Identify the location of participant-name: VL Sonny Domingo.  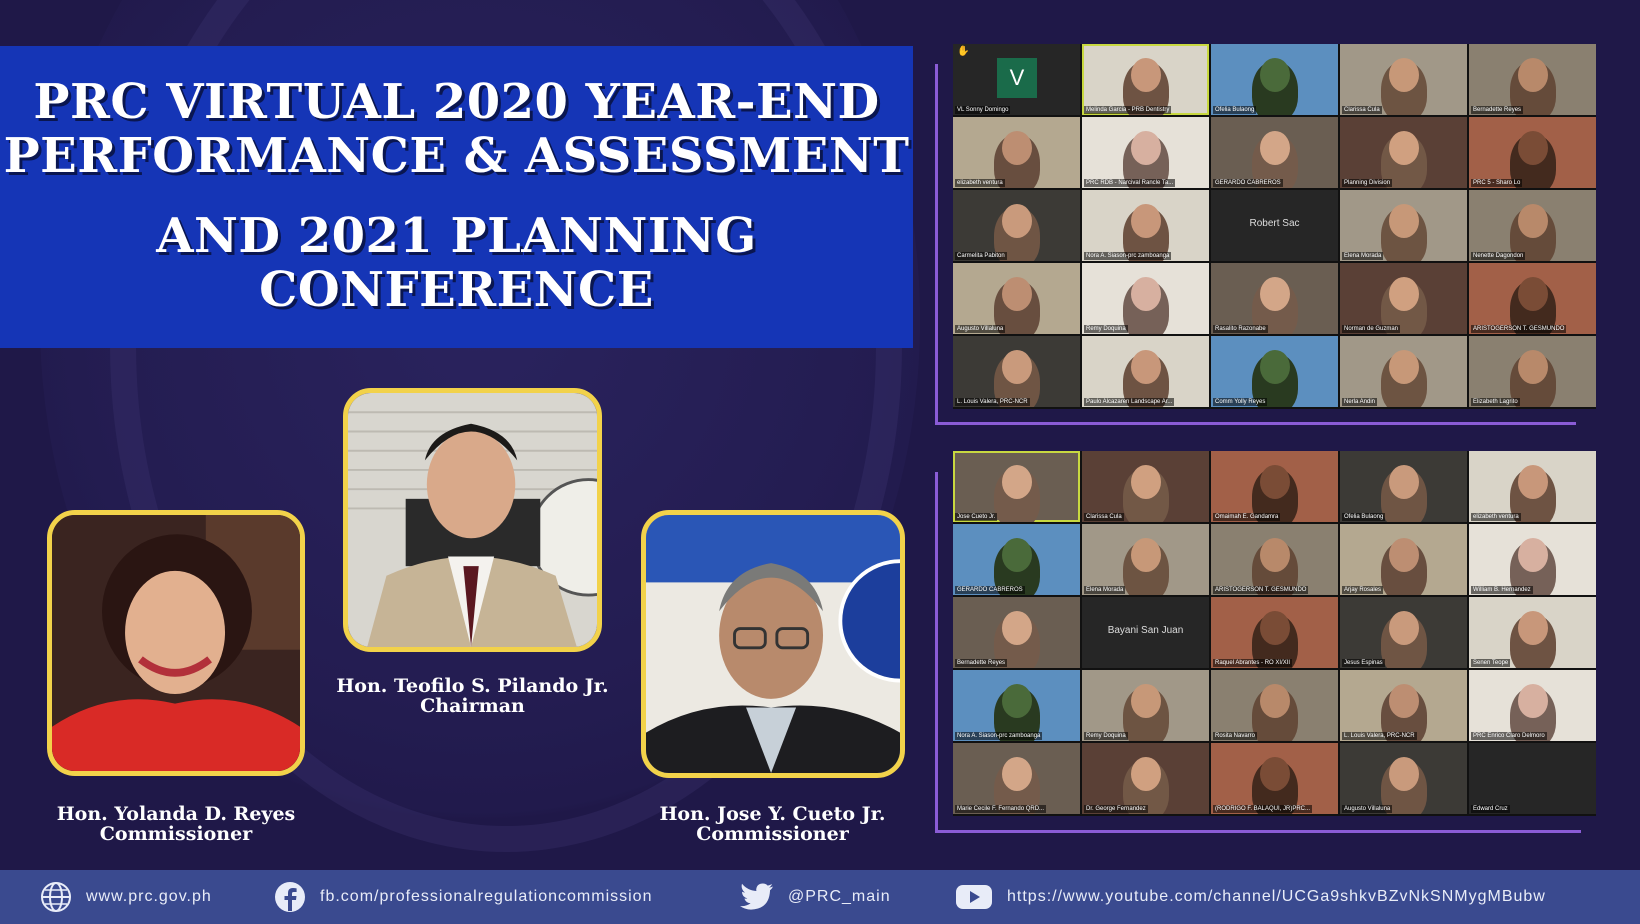
(983, 110).